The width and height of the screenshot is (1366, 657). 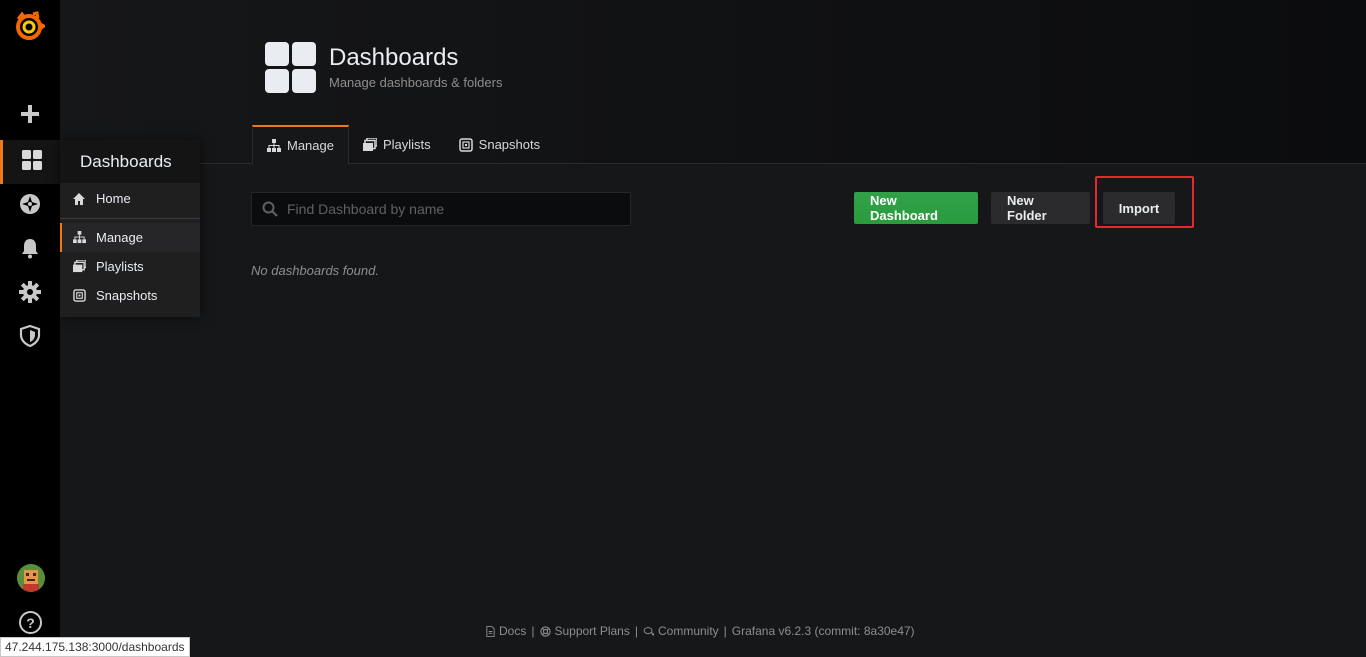 I want to click on search-input, so click(x=452, y=209).